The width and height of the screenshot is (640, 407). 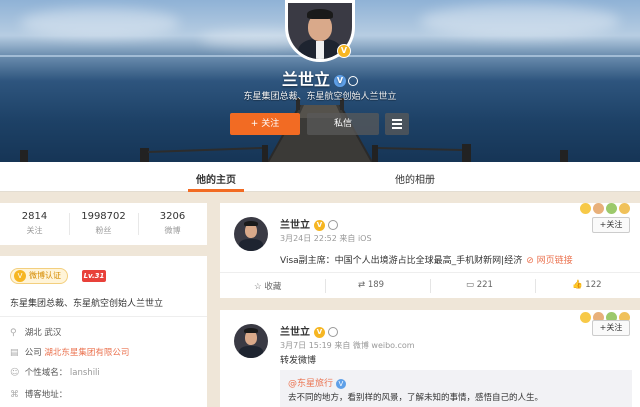 What do you see at coordinates (426, 261) in the screenshot?
I see `post-content: Visa副主席：中国个人出境游占比全球最高_手机财新网|经济 ⊘ 网页链接` at bounding box center [426, 261].